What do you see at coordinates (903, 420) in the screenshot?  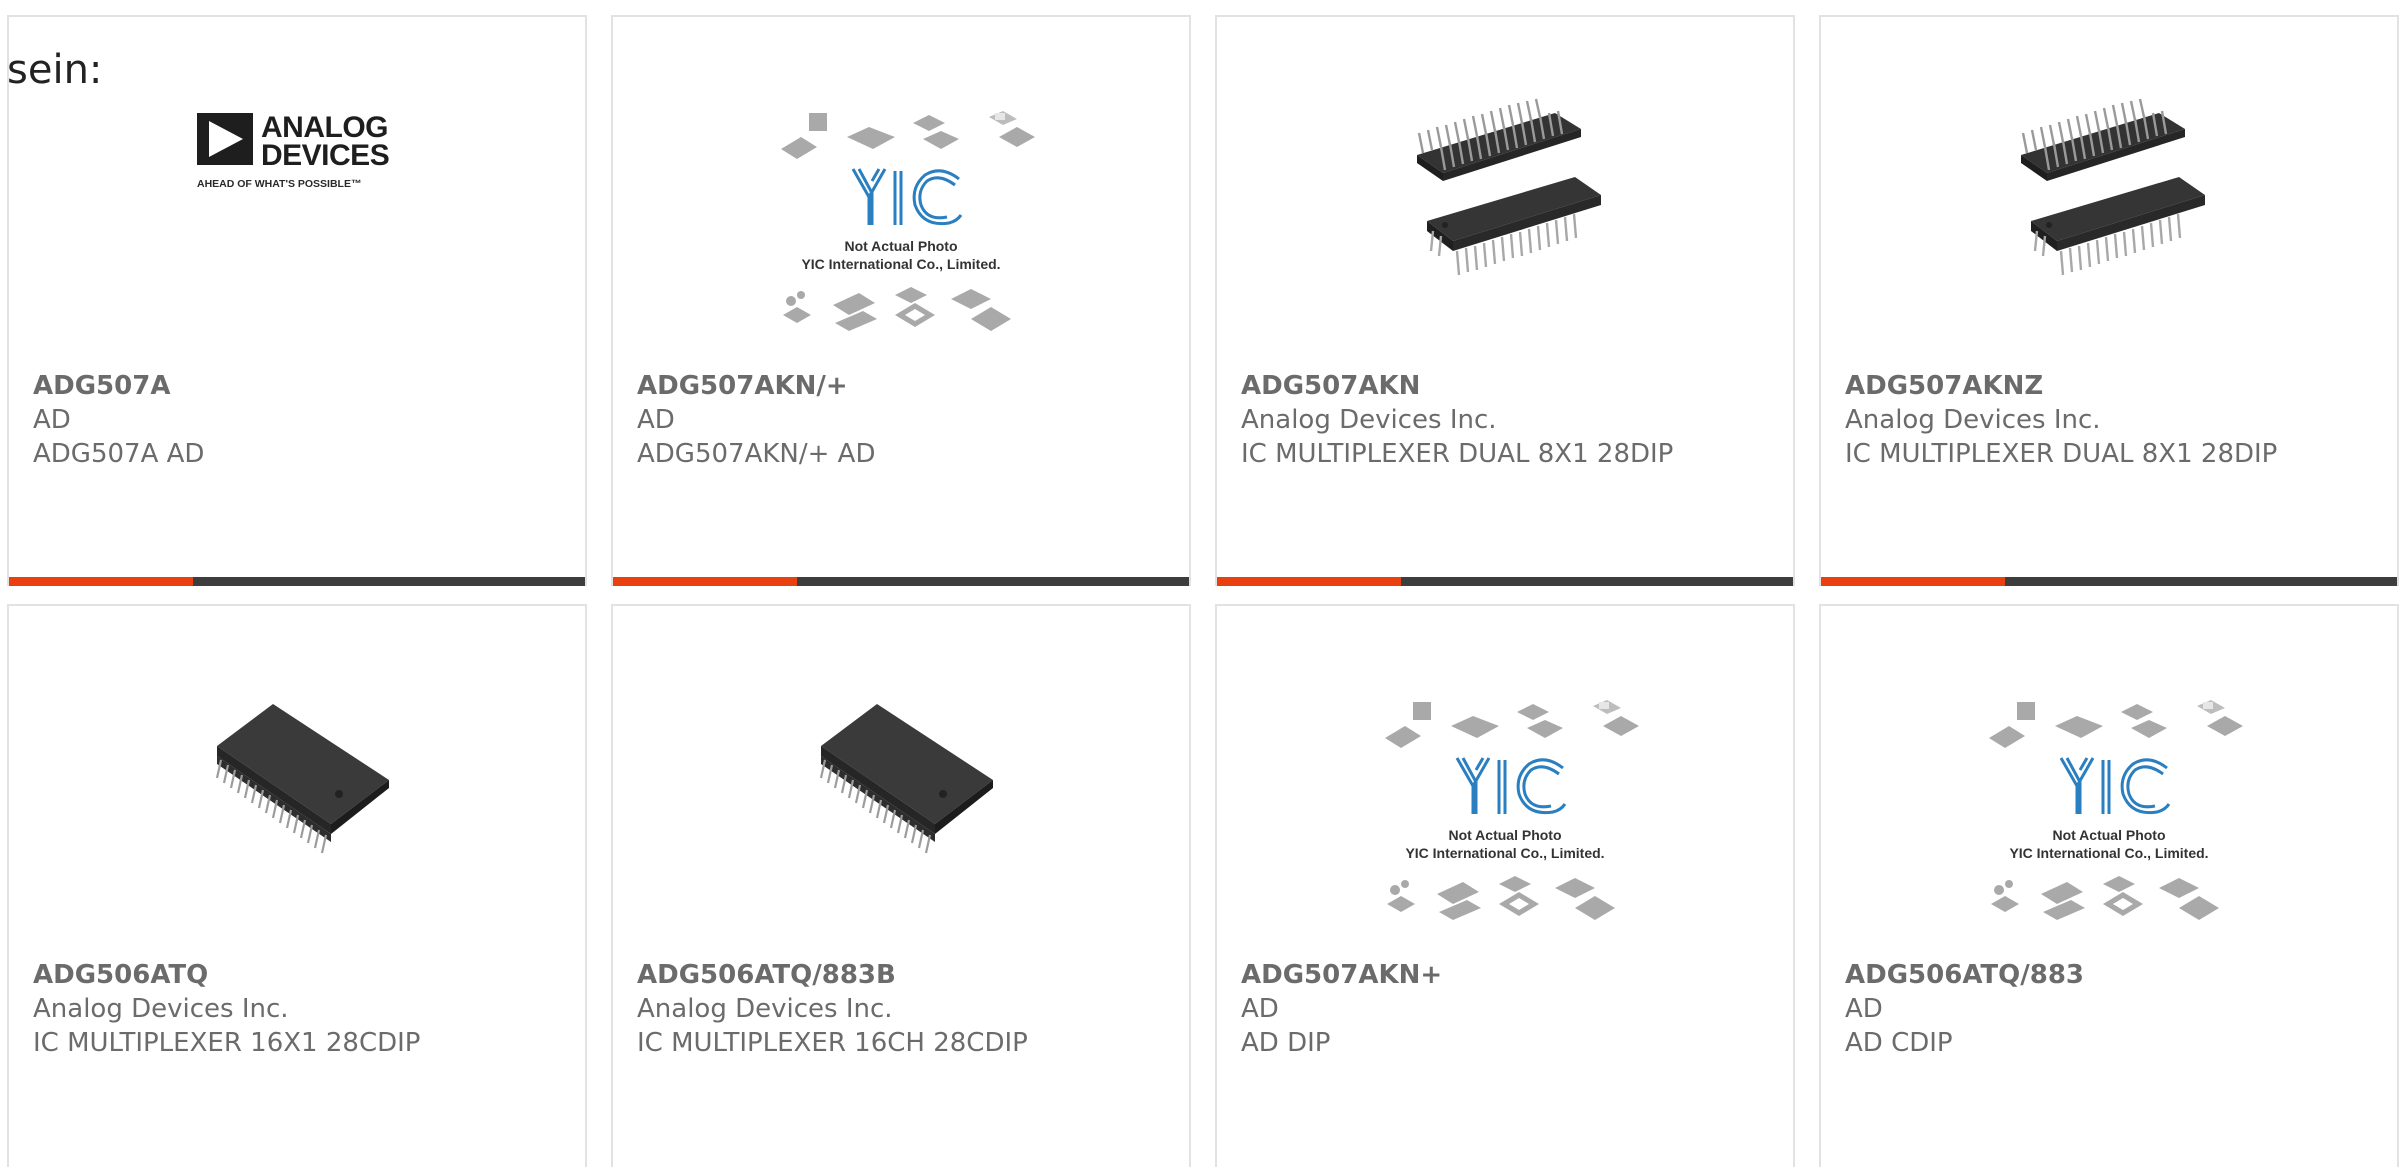 I see `product-info: ADG507AKN/+ AD ADG507AKN/+ AD` at bounding box center [903, 420].